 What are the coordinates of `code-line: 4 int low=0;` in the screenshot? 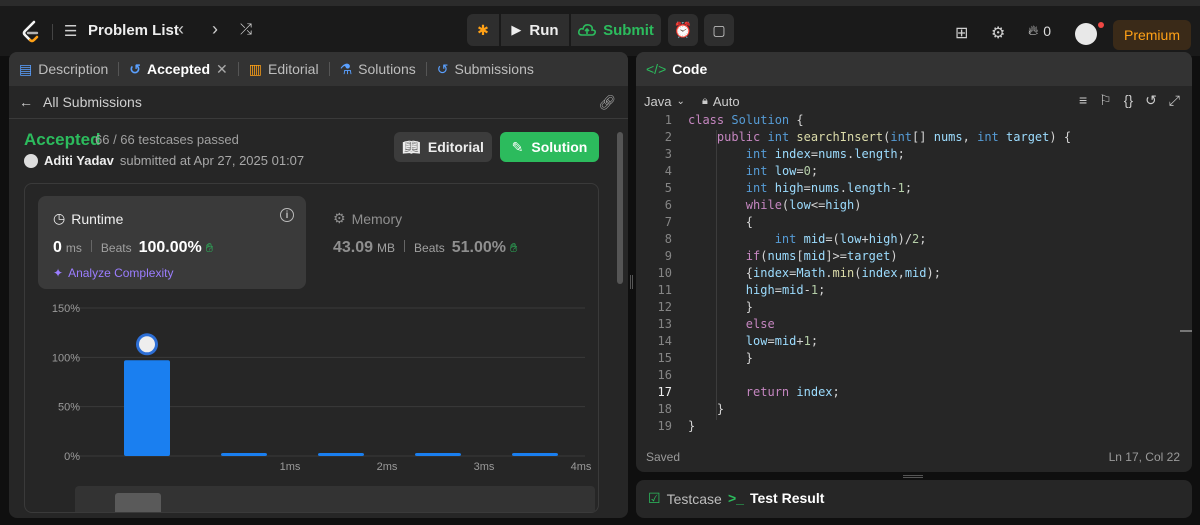 It's located at (914, 171).